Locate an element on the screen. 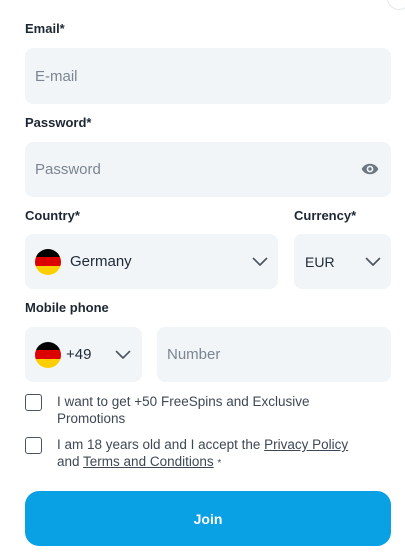 This screenshot has height=556, width=405. age-terms-checkbox is located at coordinates (33, 445).